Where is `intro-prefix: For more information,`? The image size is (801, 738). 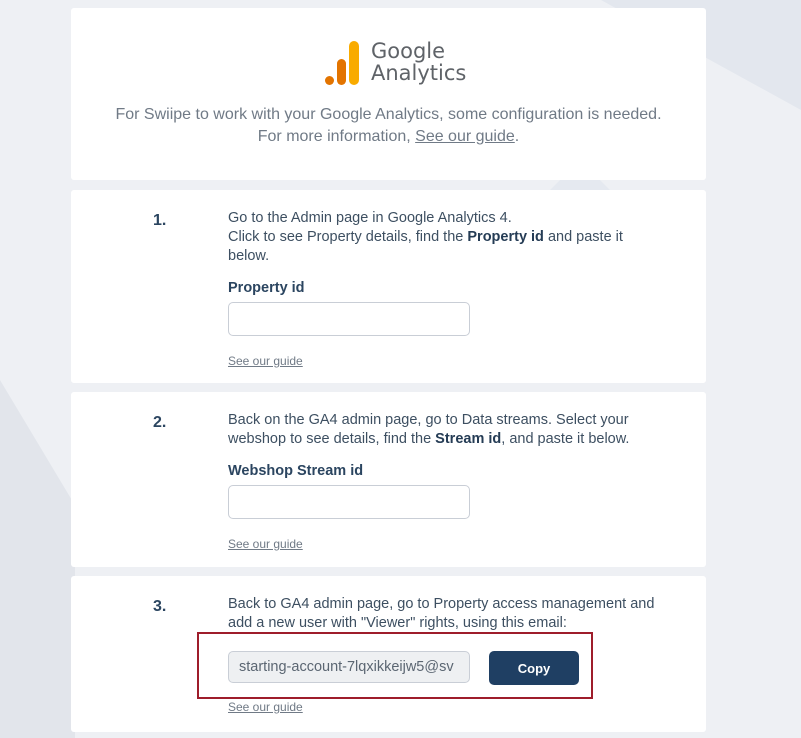
intro-prefix: For more information, is located at coordinates (336, 136).